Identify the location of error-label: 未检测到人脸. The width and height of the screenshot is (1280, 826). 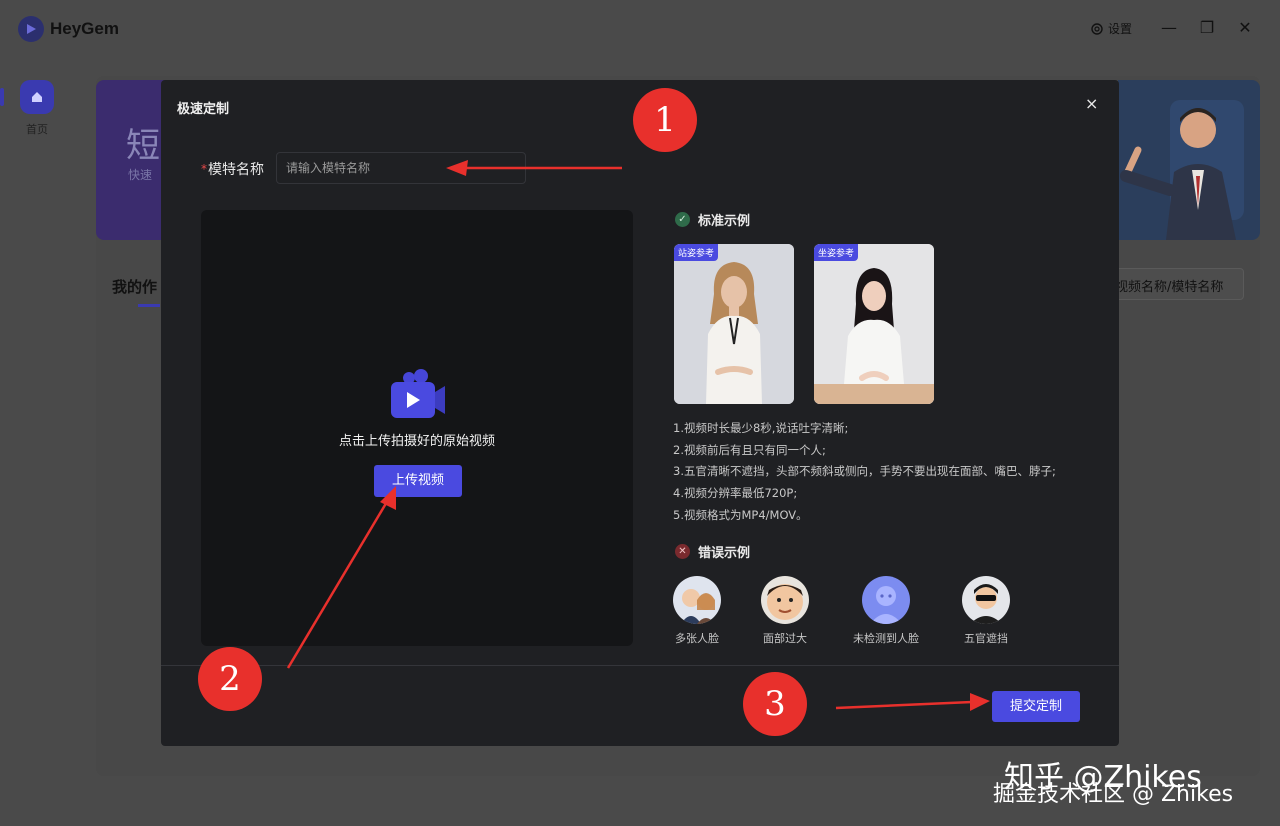
(886, 638).